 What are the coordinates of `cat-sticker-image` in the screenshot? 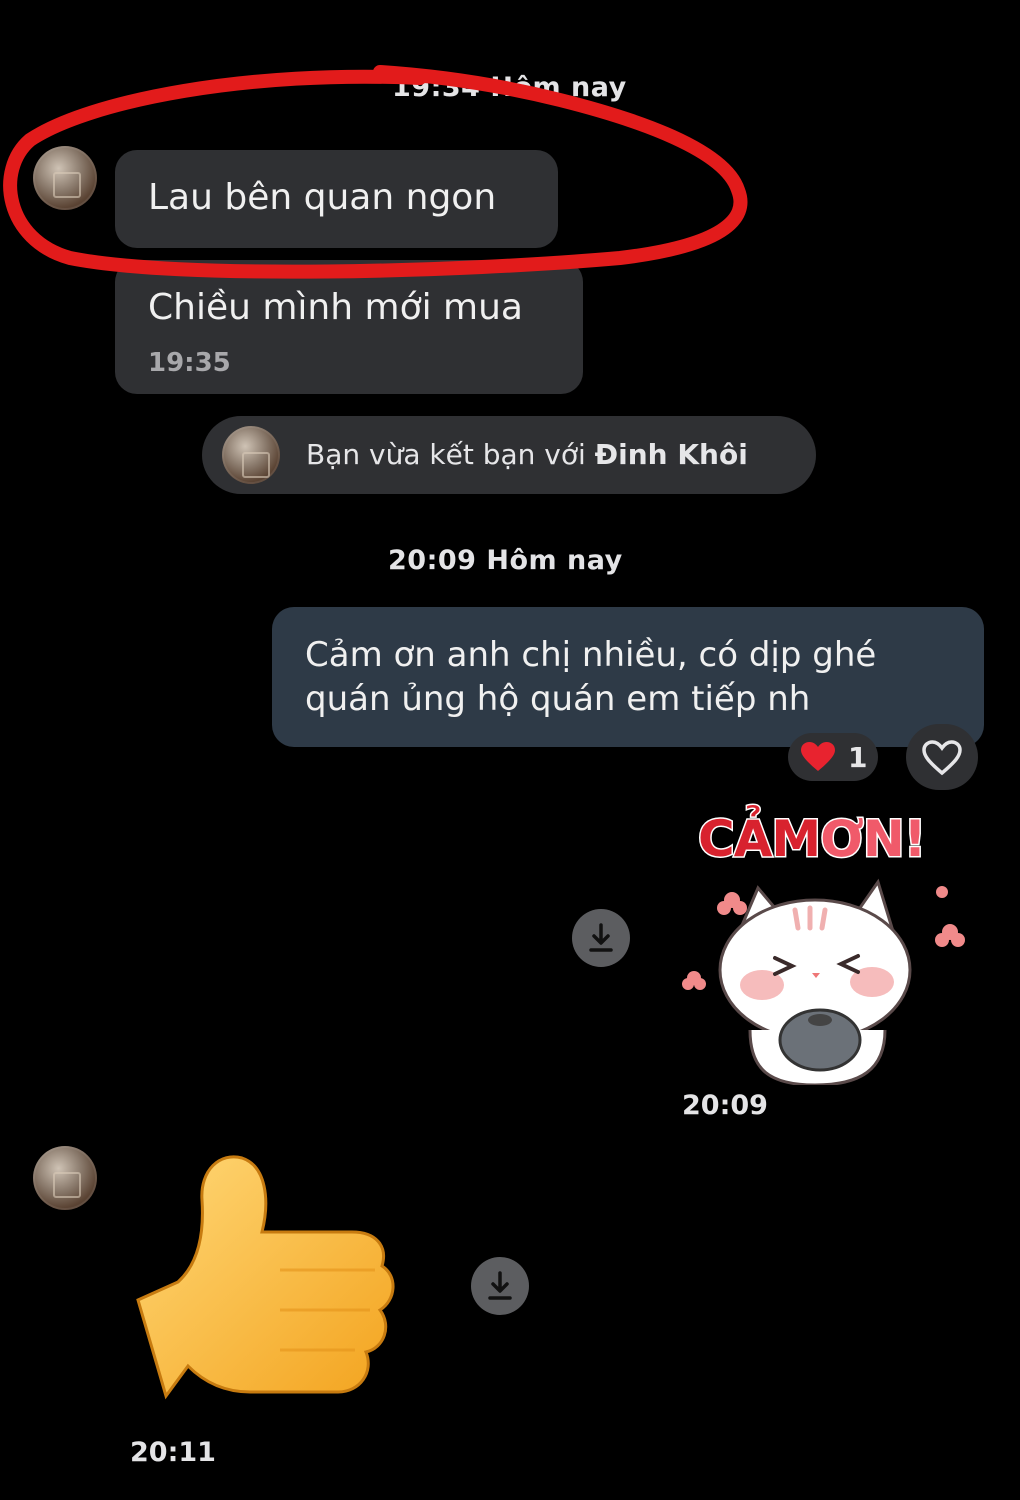 It's located at (823, 981).